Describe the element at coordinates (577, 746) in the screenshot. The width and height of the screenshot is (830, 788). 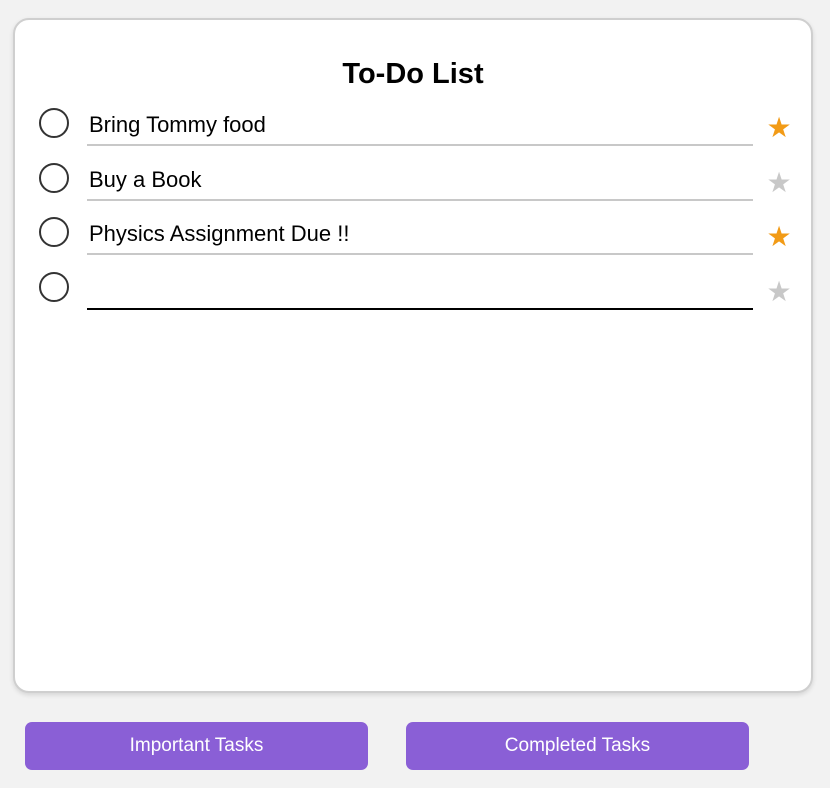
I see `completed-tasks-button: Completed Tasks` at that location.